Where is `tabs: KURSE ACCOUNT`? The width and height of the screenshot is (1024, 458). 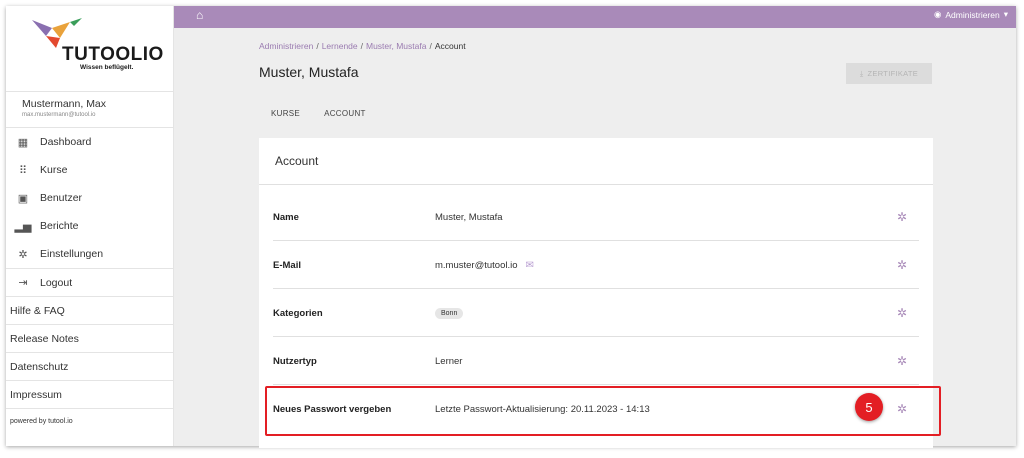
tabs: KURSE ACCOUNT is located at coordinates (318, 113).